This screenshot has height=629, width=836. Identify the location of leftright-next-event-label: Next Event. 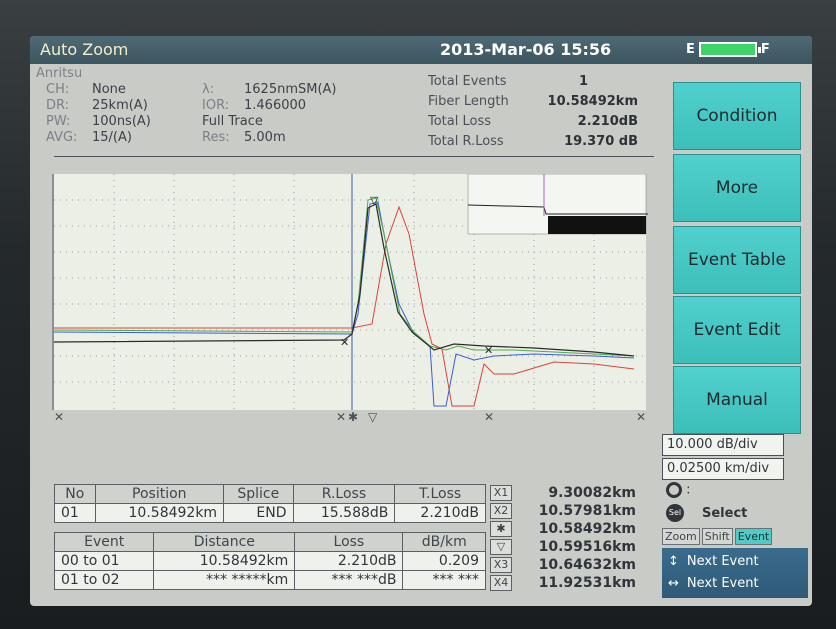
(722, 583).